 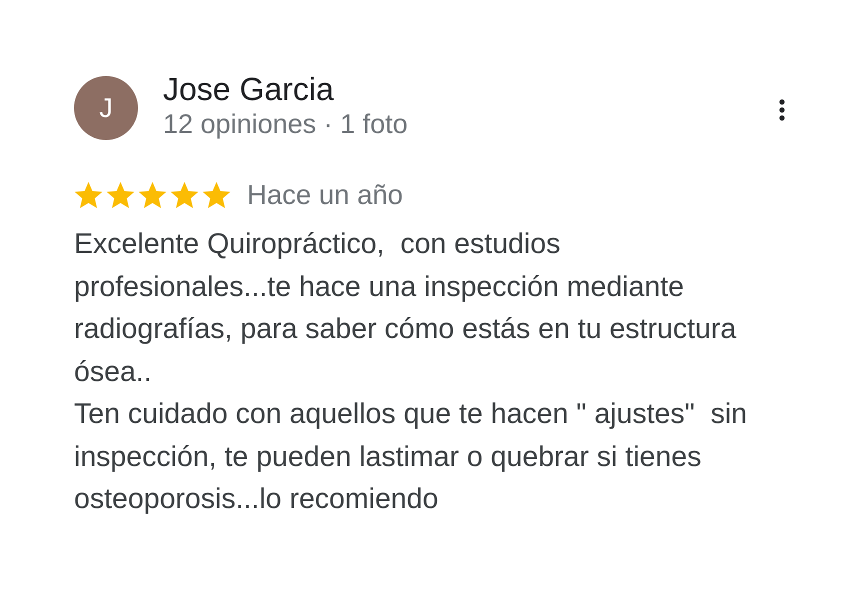 What do you see at coordinates (248, 89) in the screenshot?
I see `author-name: Jose Garcia` at bounding box center [248, 89].